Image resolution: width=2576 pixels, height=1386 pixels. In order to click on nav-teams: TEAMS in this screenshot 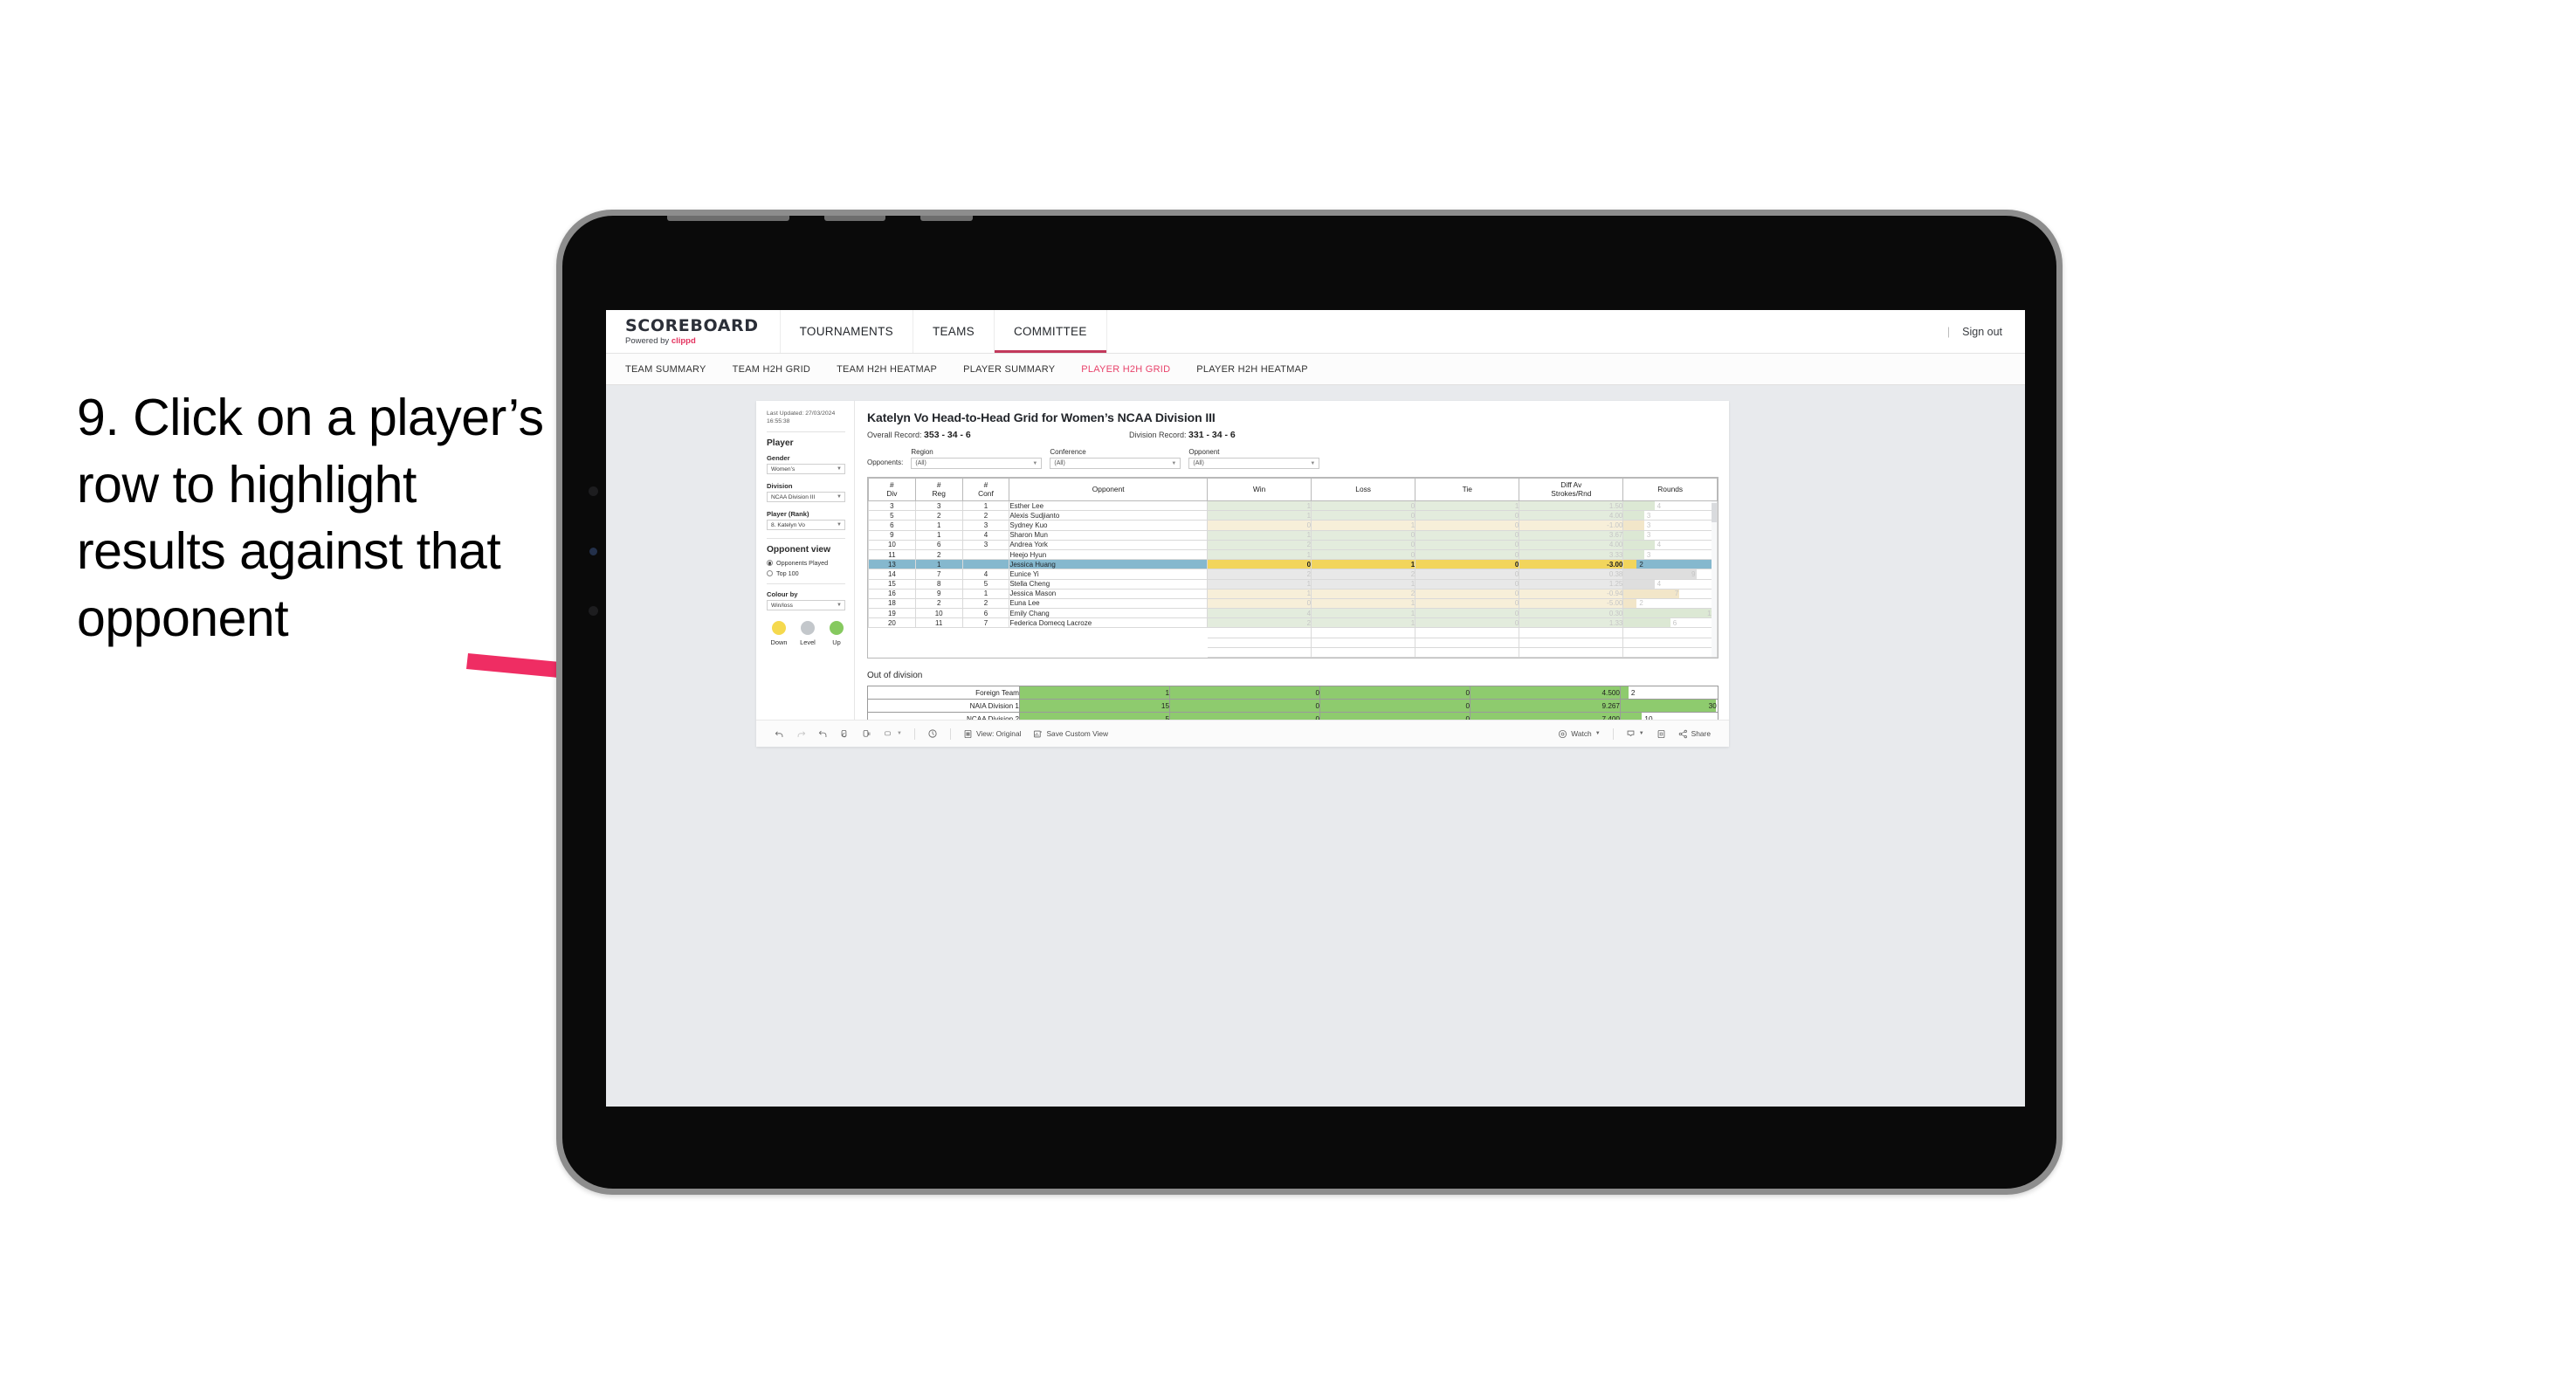, I will do `click(954, 332)`.